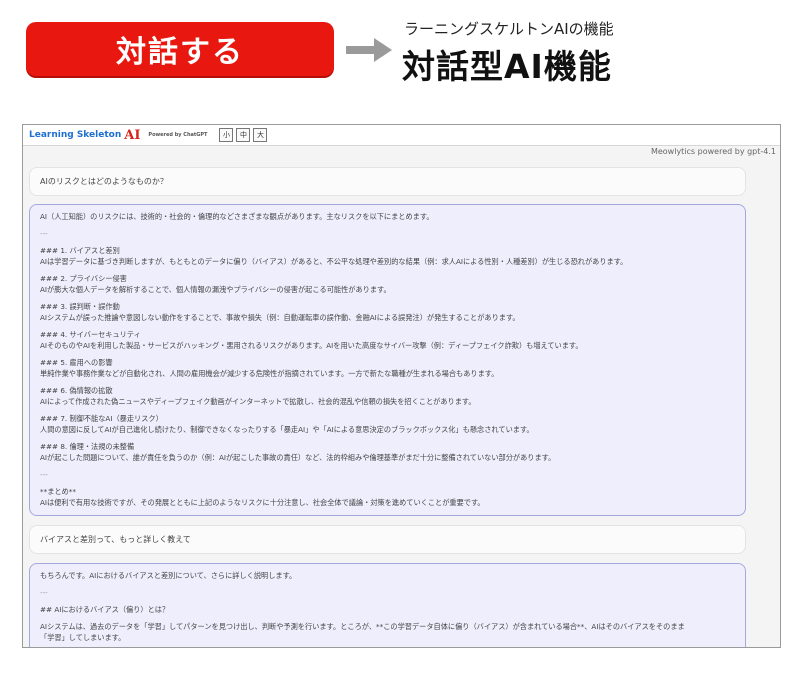  I want to click on message-line: ### 4. サイバーセキュリティ, so click(90, 334).